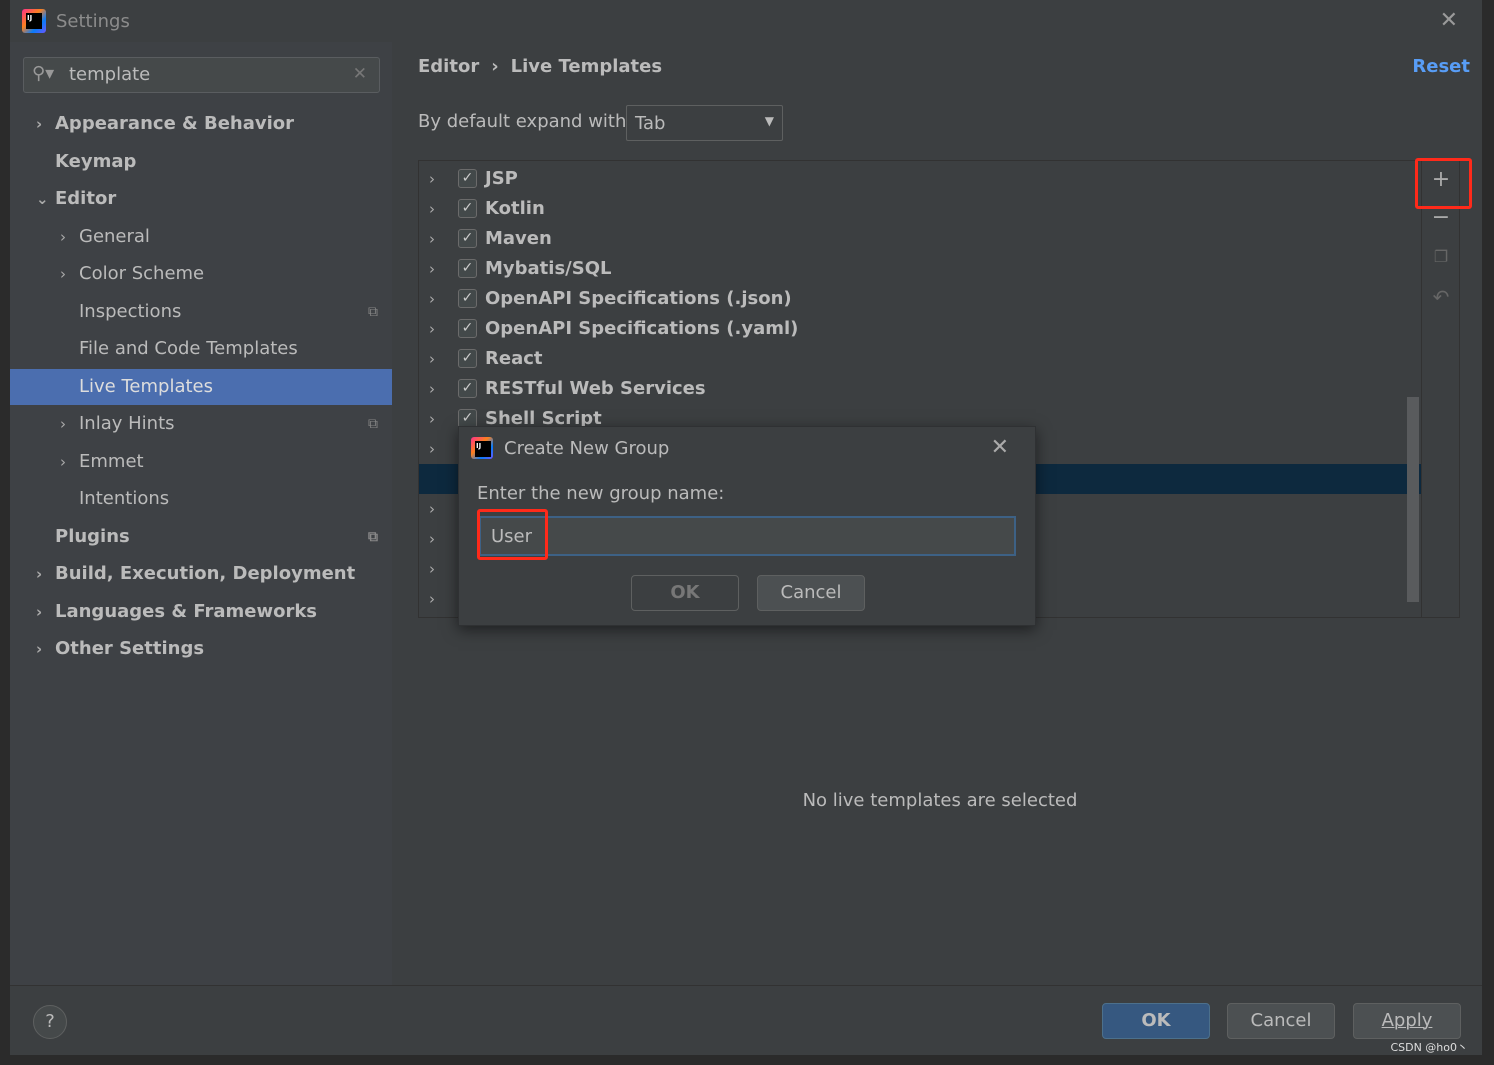  What do you see at coordinates (142, 273) in the screenshot?
I see `sidebar-item-label: Color Scheme` at bounding box center [142, 273].